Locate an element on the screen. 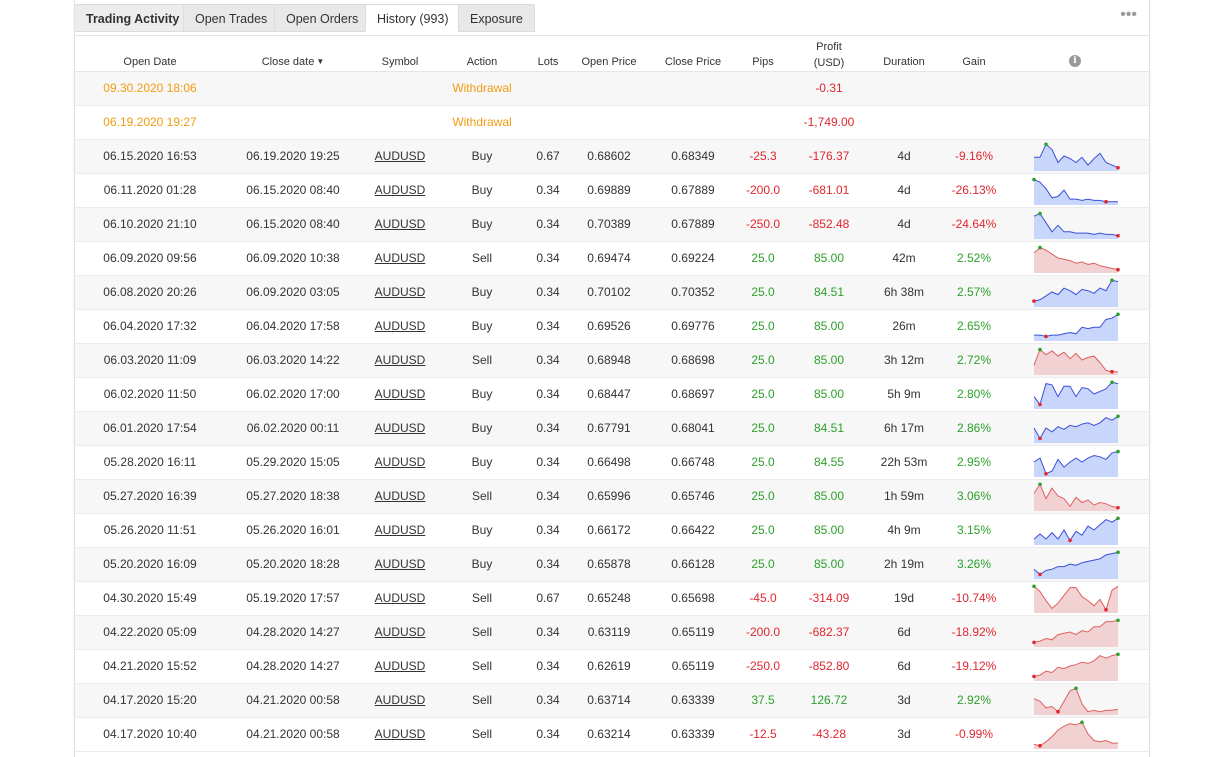  duration-cell: 4d is located at coordinates (904, 156).